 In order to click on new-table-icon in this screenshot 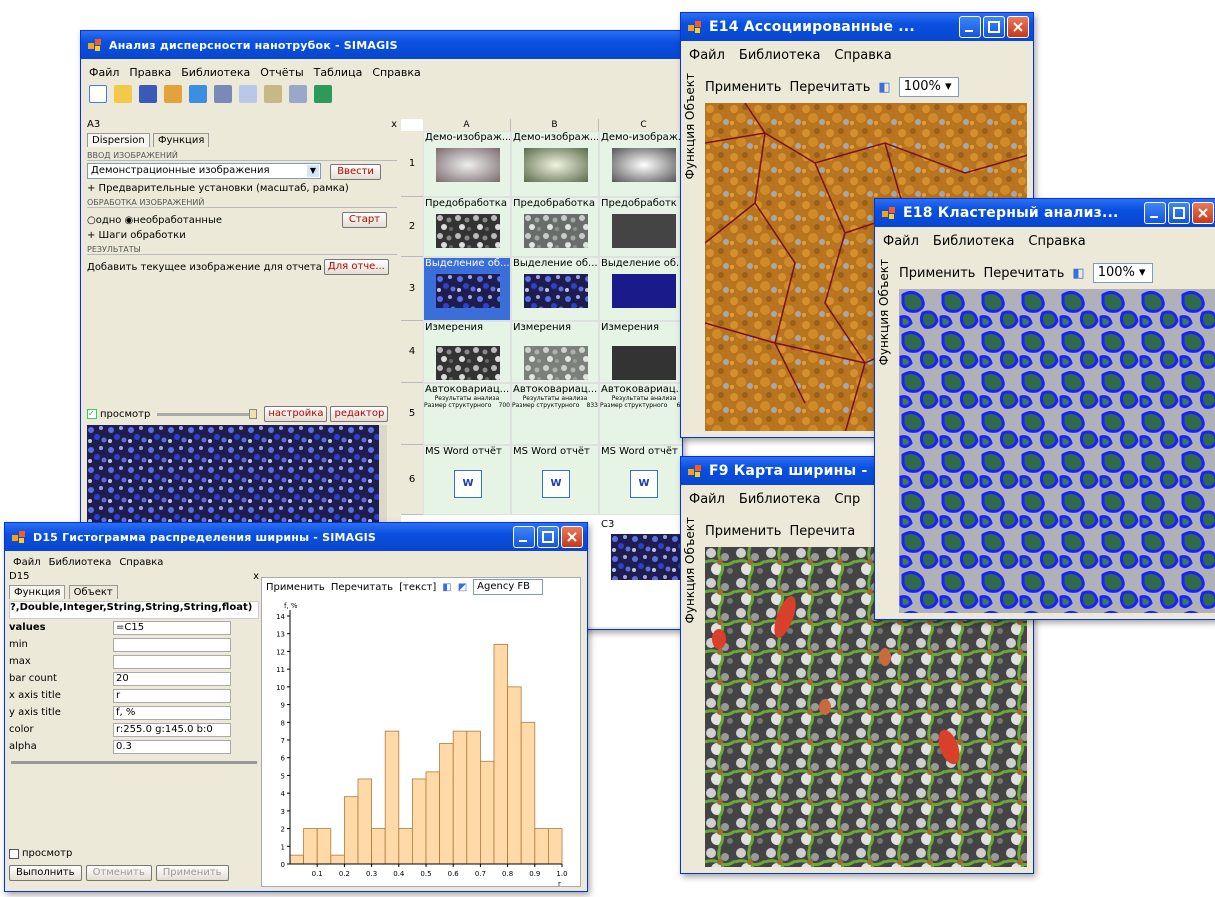, I will do `click(98, 94)`.